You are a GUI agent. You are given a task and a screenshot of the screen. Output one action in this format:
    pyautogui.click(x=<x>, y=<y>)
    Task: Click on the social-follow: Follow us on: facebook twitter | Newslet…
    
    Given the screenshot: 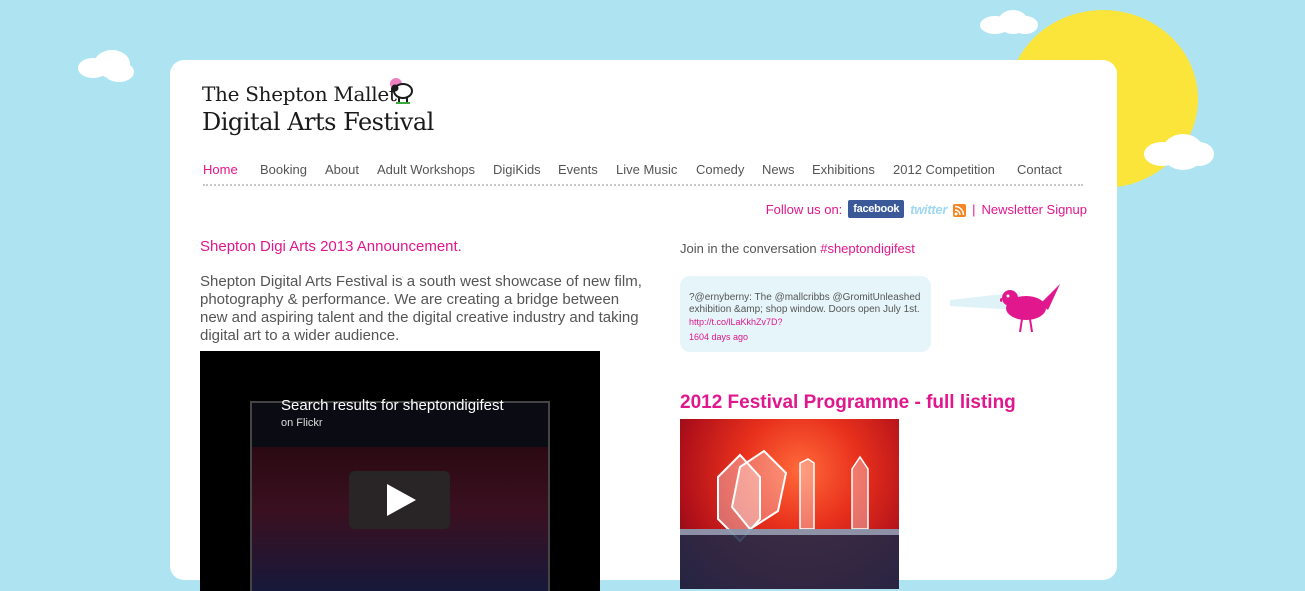 What is the action you would take?
    pyautogui.click(x=926, y=209)
    